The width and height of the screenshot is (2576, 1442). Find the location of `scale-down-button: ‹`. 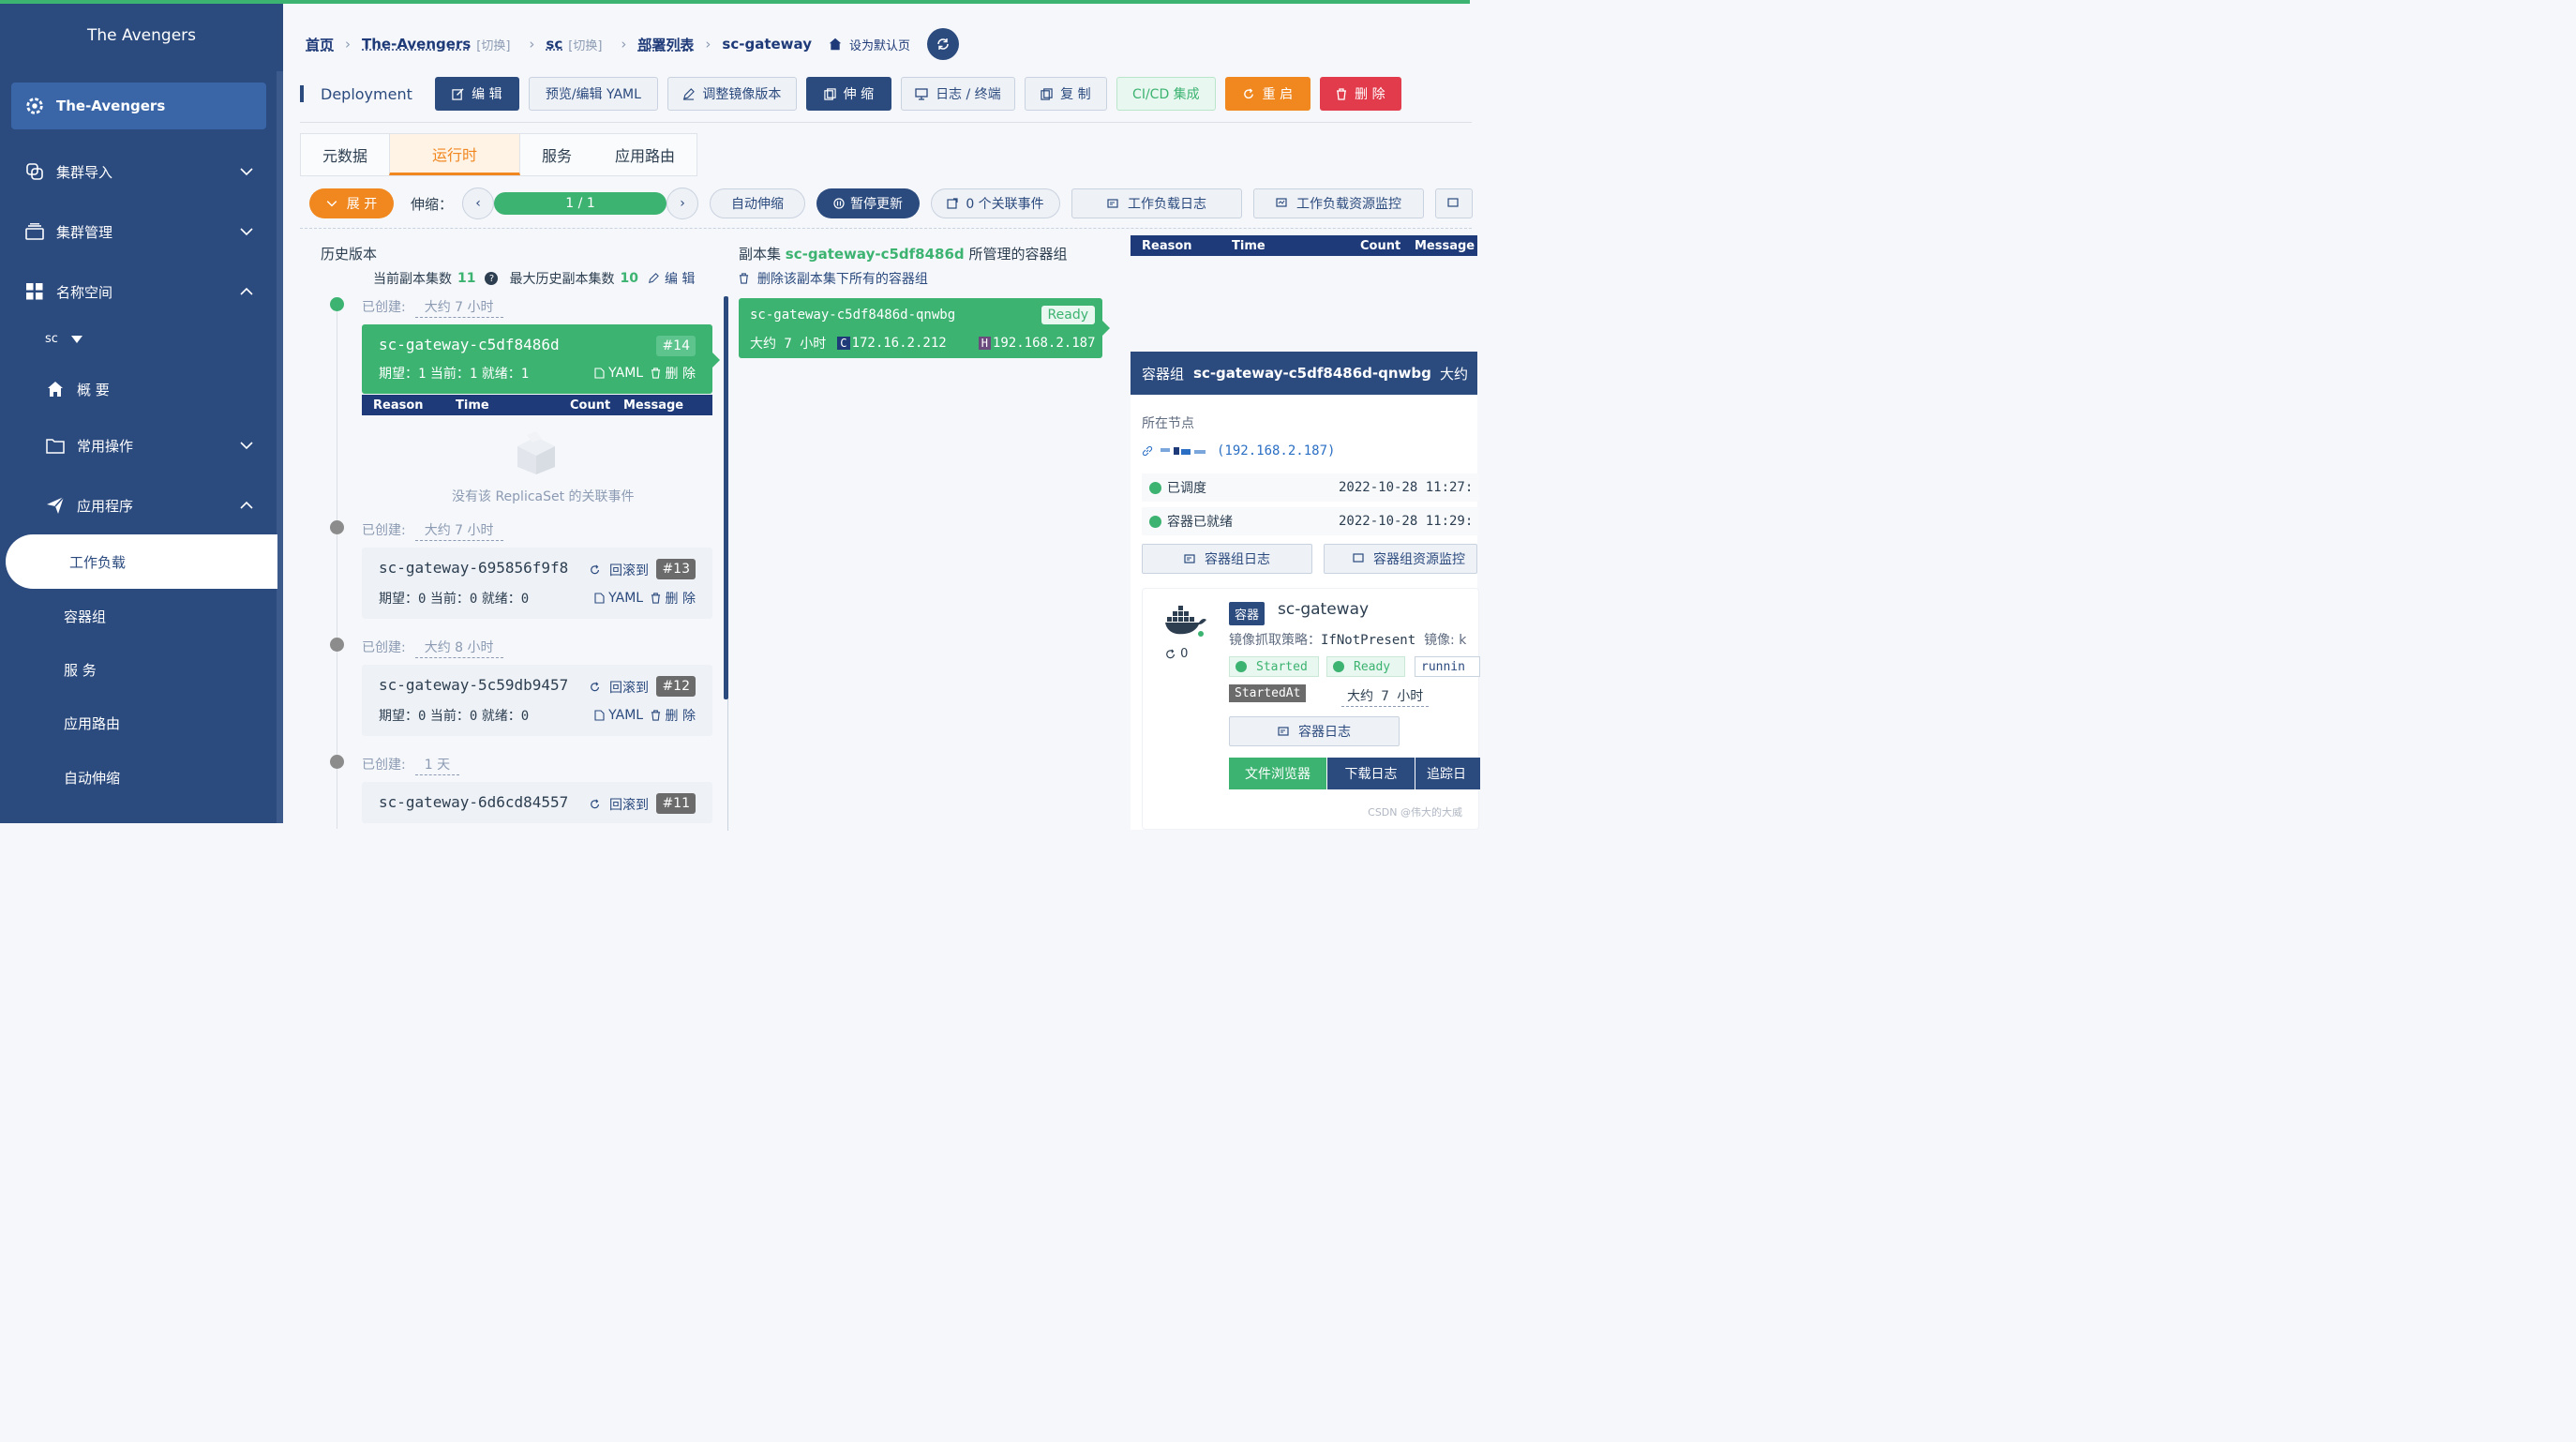

scale-down-button: ‹ is located at coordinates (479, 203).